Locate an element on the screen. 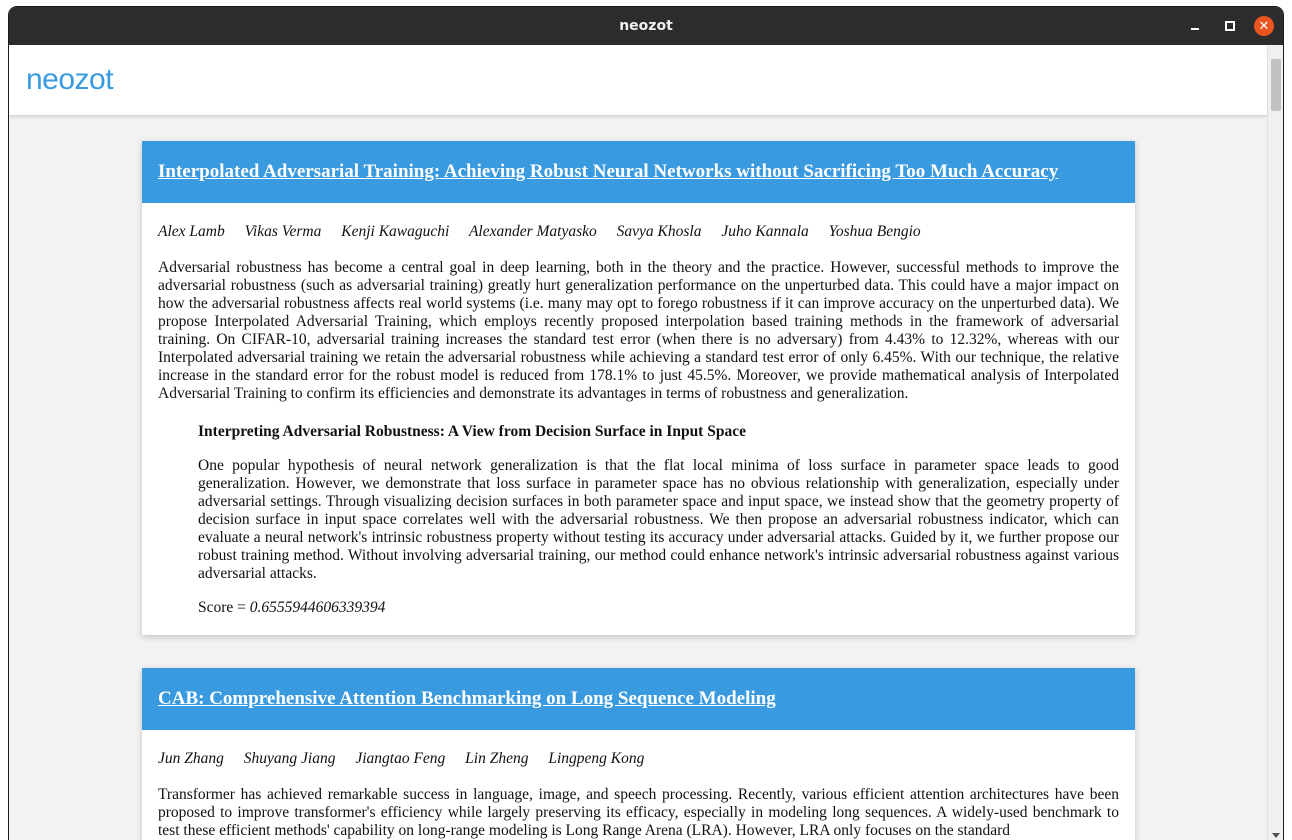  close-button: ✕ is located at coordinates (1264, 26).